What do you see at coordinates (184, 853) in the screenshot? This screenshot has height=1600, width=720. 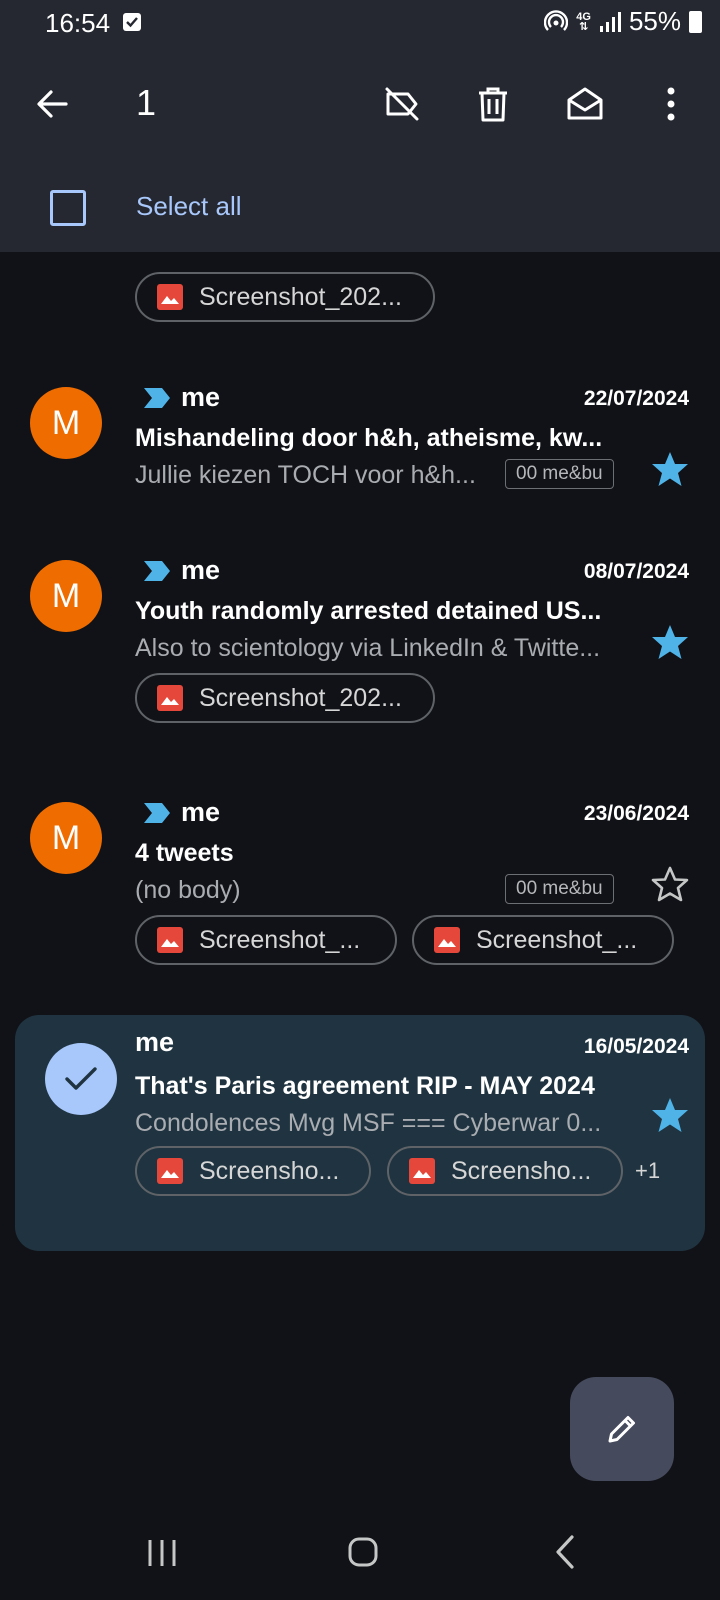 I see `email-subject: 4 tweets` at bounding box center [184, 853].